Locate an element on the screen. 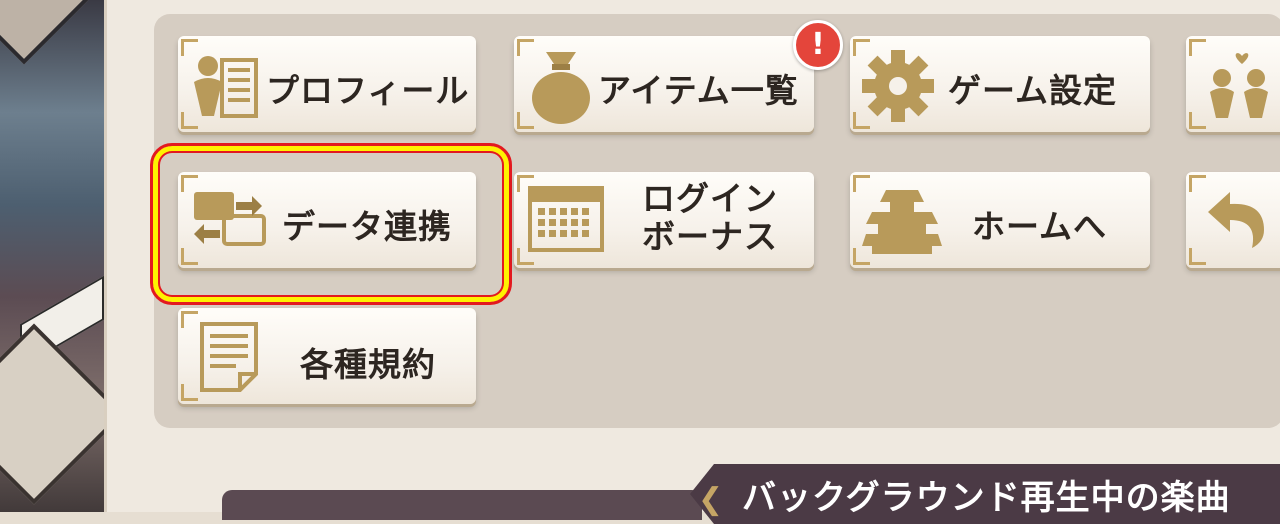  login-bonus-label: ログイン ボーナス is located at coordinates (710, 218).